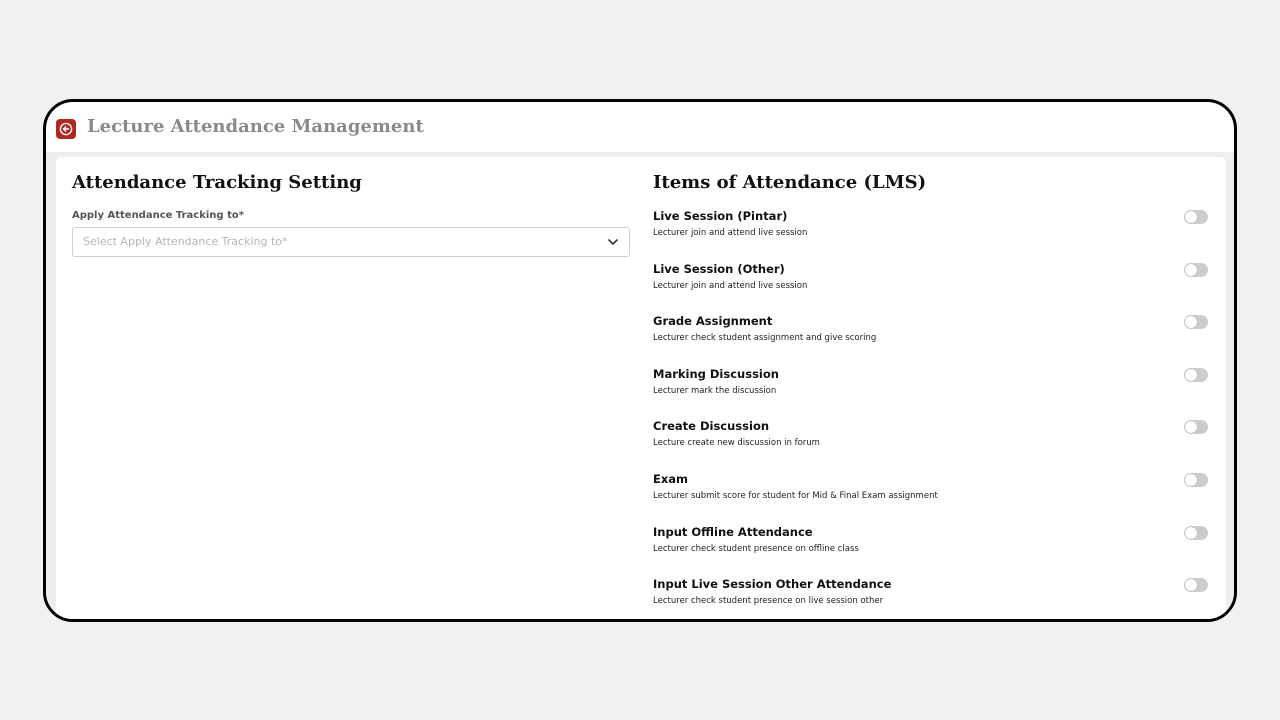 This screenshot has width=1280, height=720. I want to click on items-of-attendance-title: Items of Attendance (LMS), so click(790, 182).